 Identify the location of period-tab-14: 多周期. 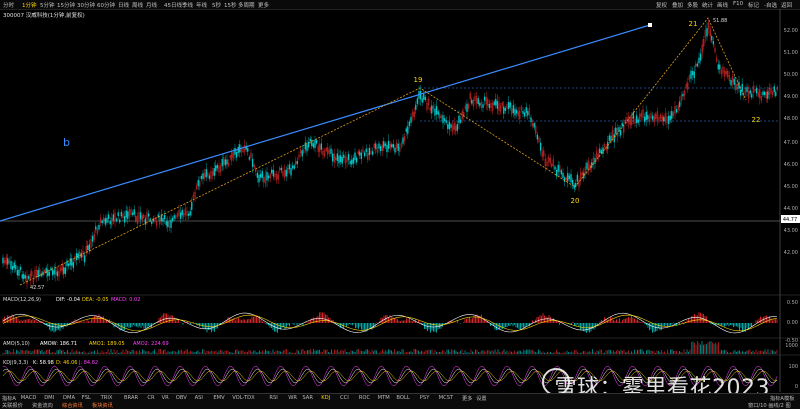
(246, 5).